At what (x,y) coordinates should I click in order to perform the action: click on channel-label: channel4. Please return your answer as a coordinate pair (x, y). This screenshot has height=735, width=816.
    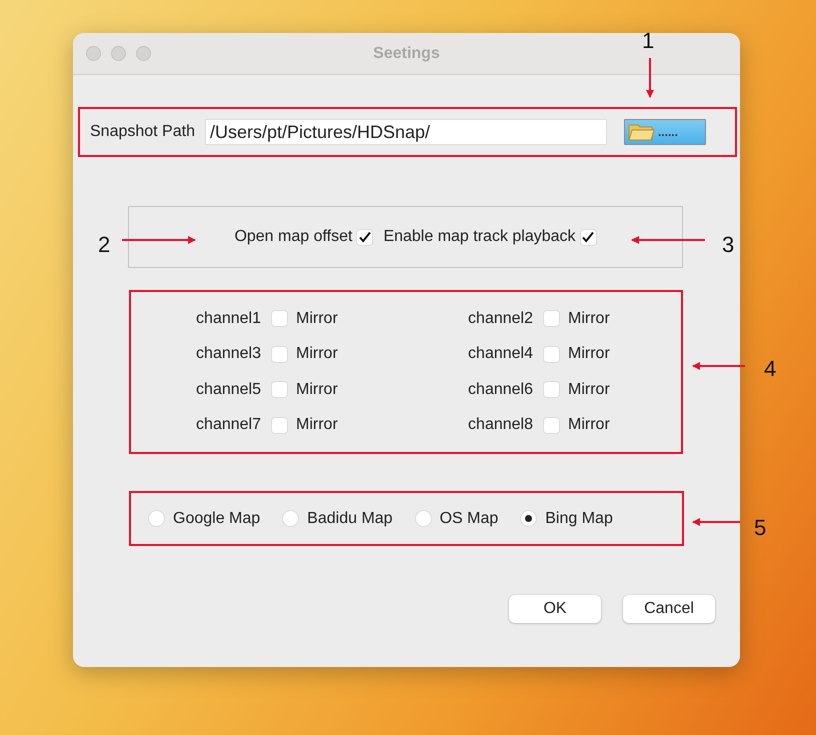
    Looking at the image, I should click on (500, 354).